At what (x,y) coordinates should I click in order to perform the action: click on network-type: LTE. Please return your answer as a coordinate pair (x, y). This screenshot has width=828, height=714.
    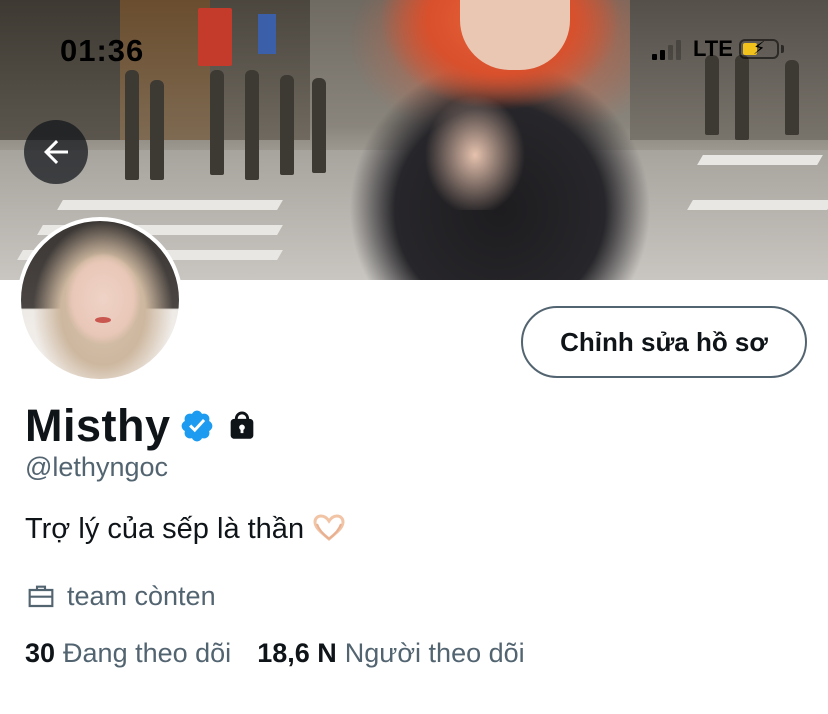
    Looking at the image, I should click on (713, 48).